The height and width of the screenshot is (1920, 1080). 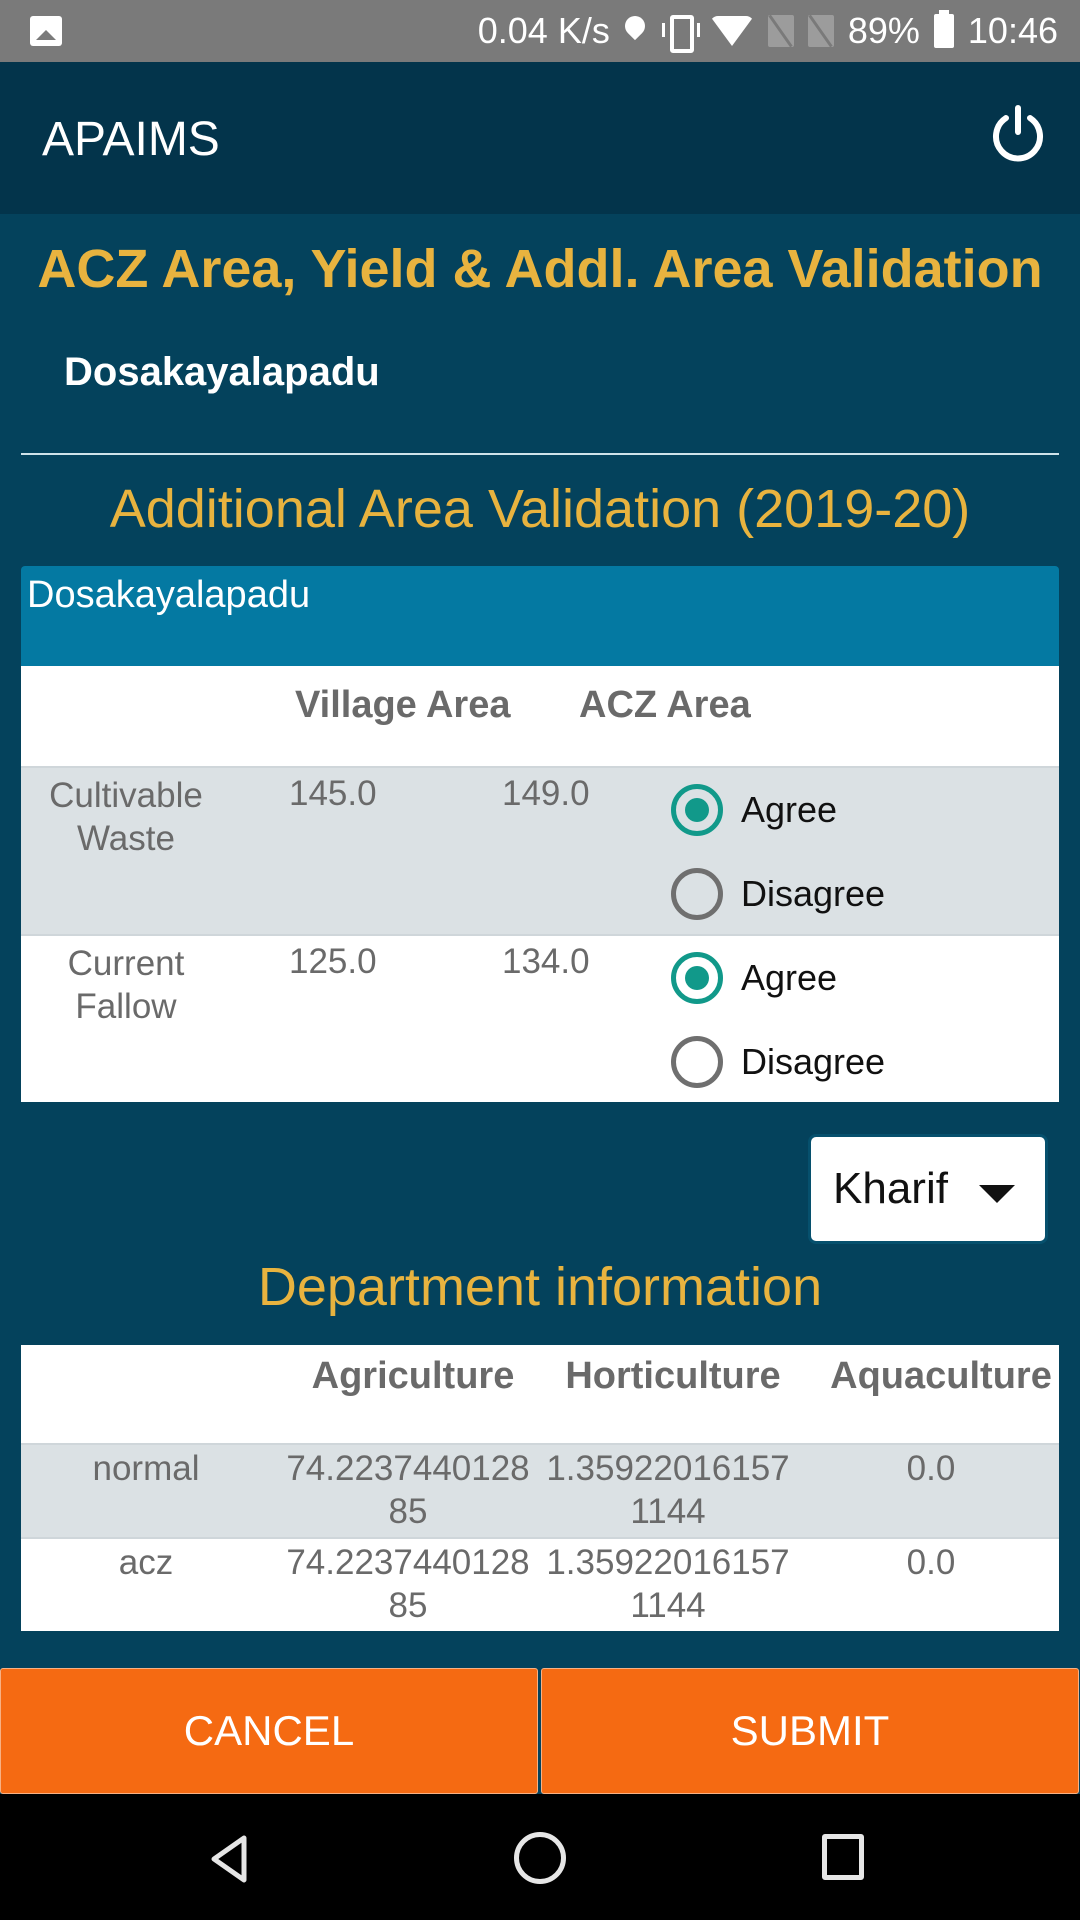 I want to click on battery-percent: 89%, so click(x=883, y=30).